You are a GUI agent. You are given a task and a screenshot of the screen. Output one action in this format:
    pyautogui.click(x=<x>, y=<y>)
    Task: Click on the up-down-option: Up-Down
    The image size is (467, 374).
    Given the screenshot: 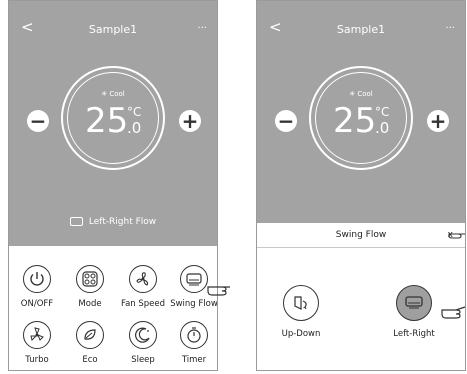 What is the action you would take?
    pyautogui.click(x=301, y=312)
    